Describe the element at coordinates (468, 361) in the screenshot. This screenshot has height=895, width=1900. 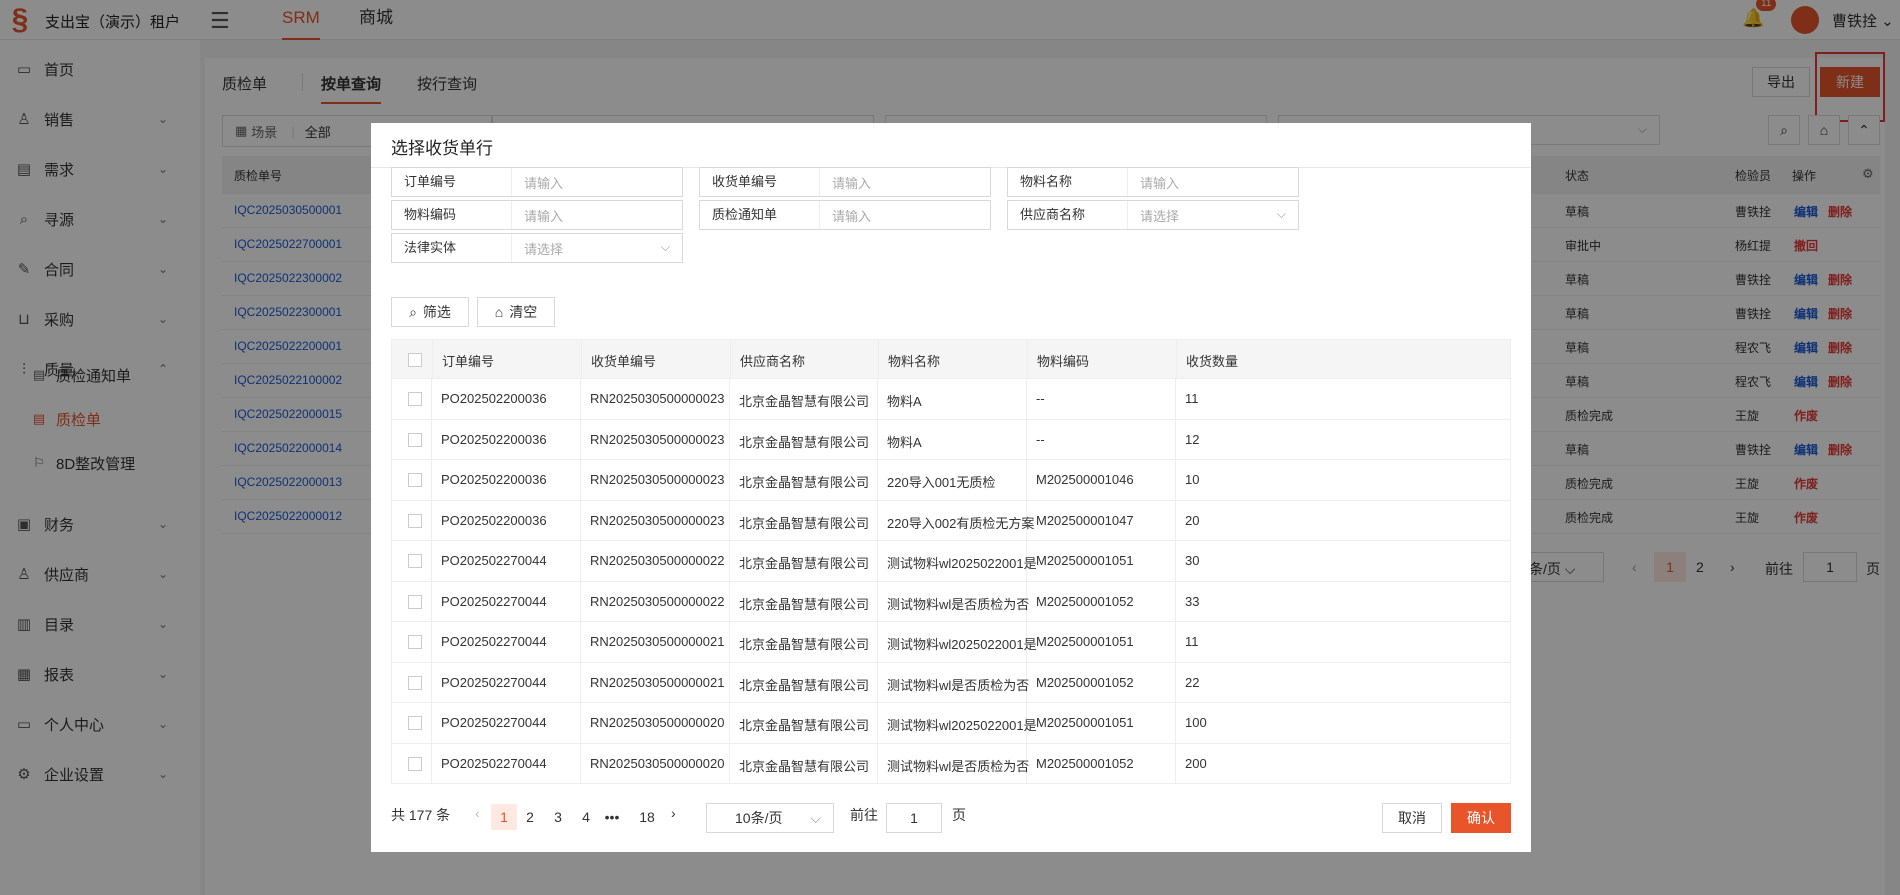
I see `column-header: 订单编号` at that location.